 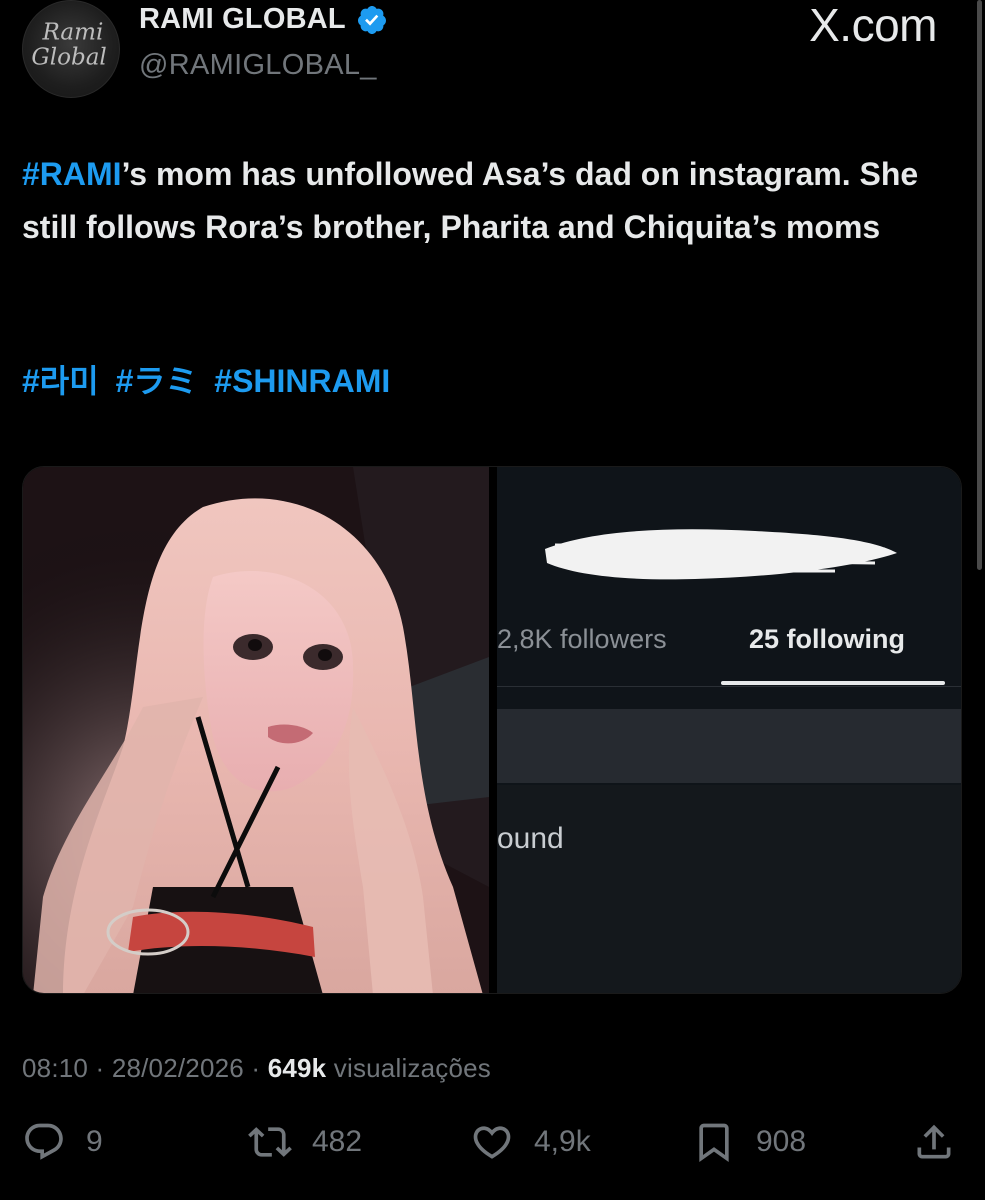 What do you see at coordinates (781, 1141) in the screenshot?
I see `bookmark-count: 908` at bounding box center [781, 1141].